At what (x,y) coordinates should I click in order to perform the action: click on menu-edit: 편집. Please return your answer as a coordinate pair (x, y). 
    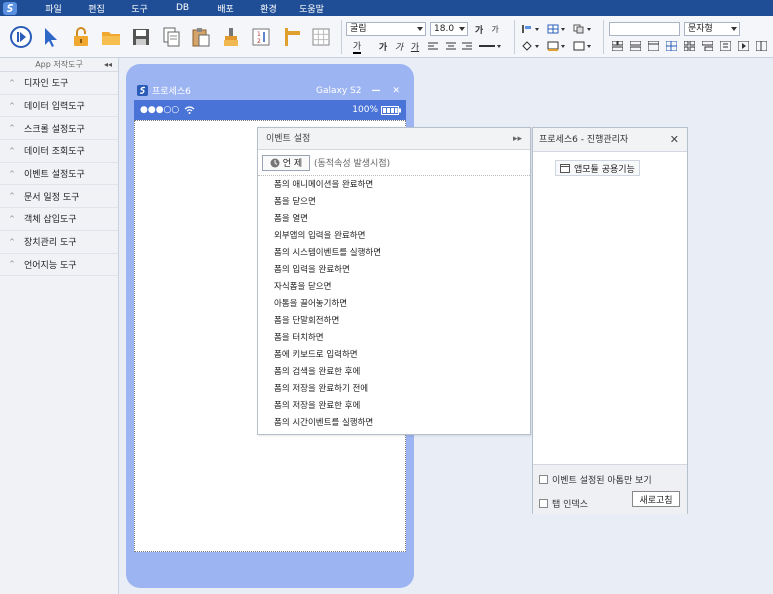
    Looking at the image, I should click on (96, 8).